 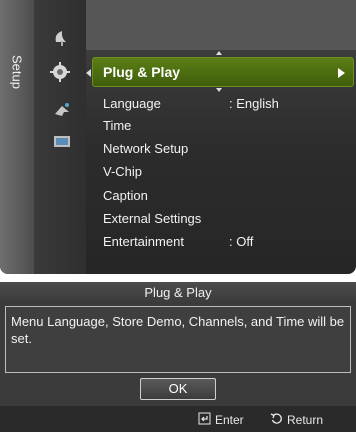 What do you see at coordinates (88, 73) in the screenshot?
I see `selection-pointer-icon` at bounding box center [88, 73].